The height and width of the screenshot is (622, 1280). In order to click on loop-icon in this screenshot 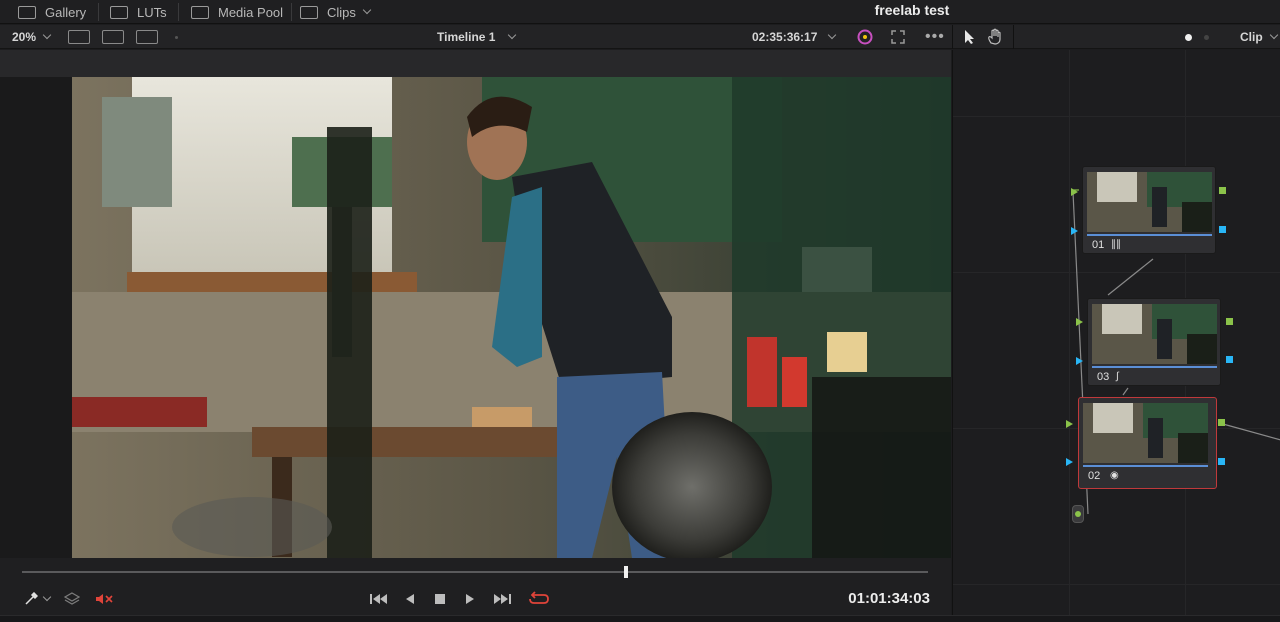, I will do `click(539, 597)`.